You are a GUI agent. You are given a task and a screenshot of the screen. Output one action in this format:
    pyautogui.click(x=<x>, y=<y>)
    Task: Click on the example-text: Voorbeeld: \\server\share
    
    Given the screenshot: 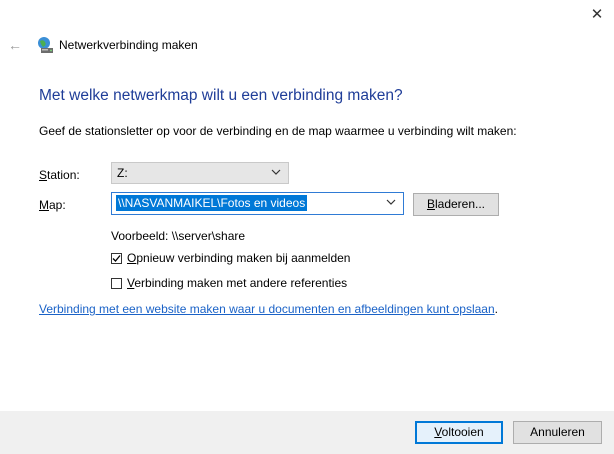 What is the action you would take?
    pyautogui.click(x=178, y=236)
    